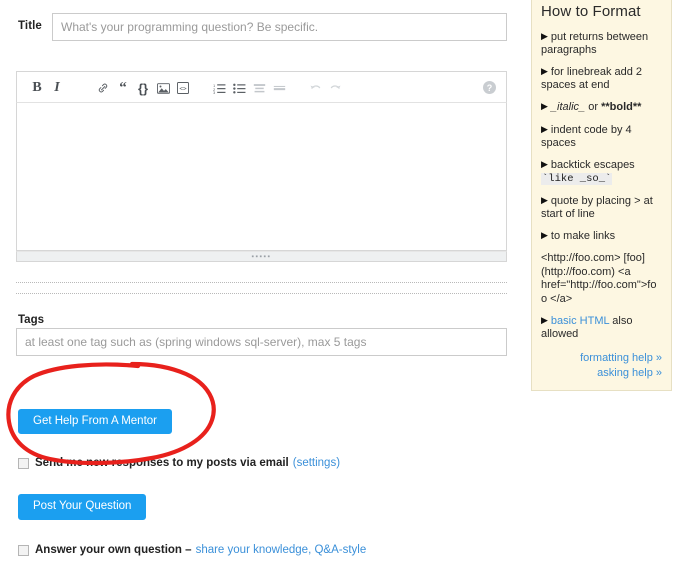  I want to click on image-icon, so click(163, 88).